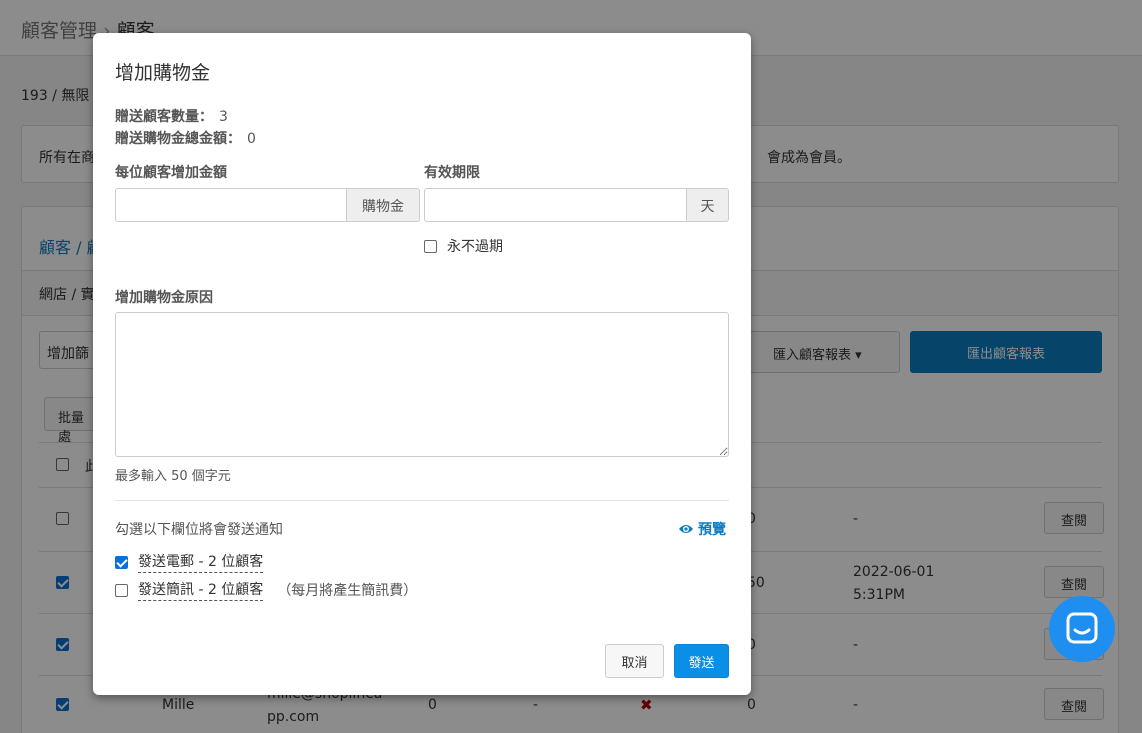 The width and height of the screenshot is (1142, 733). Describe the element at coordinates (223, 117) in the screenshot. I see `customer-count-value: 3` at that location.